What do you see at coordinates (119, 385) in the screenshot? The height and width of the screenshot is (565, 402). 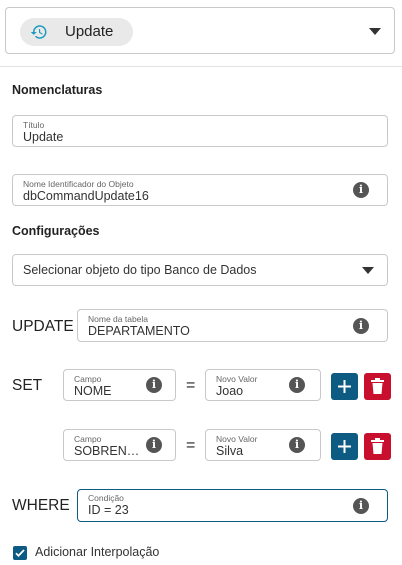 I see `set-campo-field: Campo NOME i` at bounding box center [119, 385].